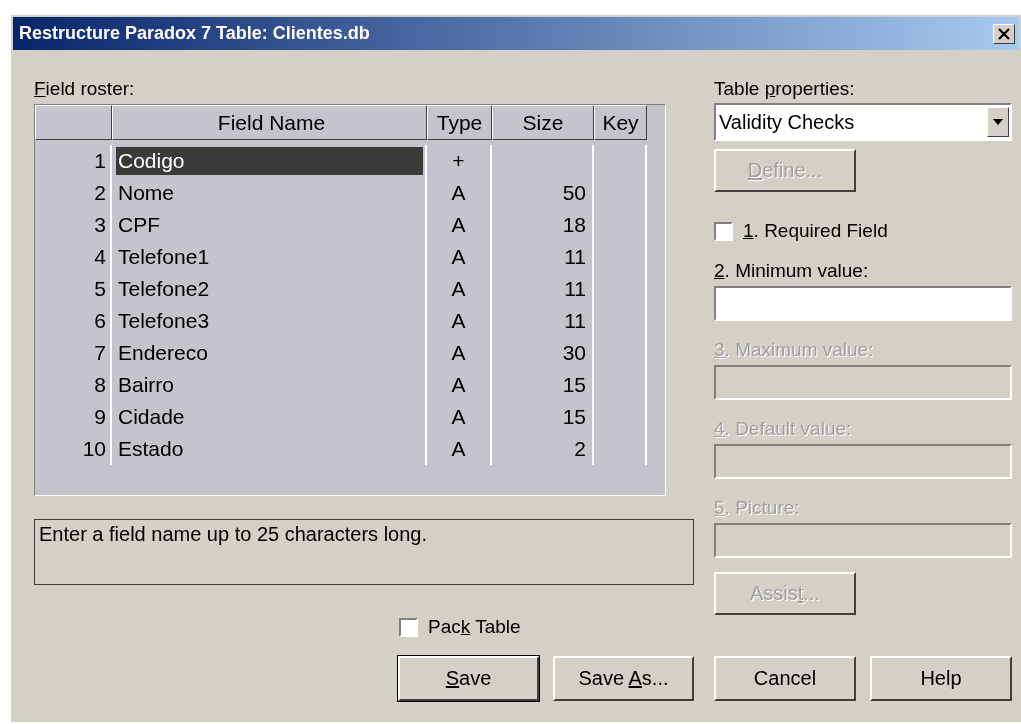 This screenshot has height=724, width=1021. What do you see at coordinates (474, 627) in the screenshot?
I see `pack-table-label: Pack Table` at bounding box center [474, 627].